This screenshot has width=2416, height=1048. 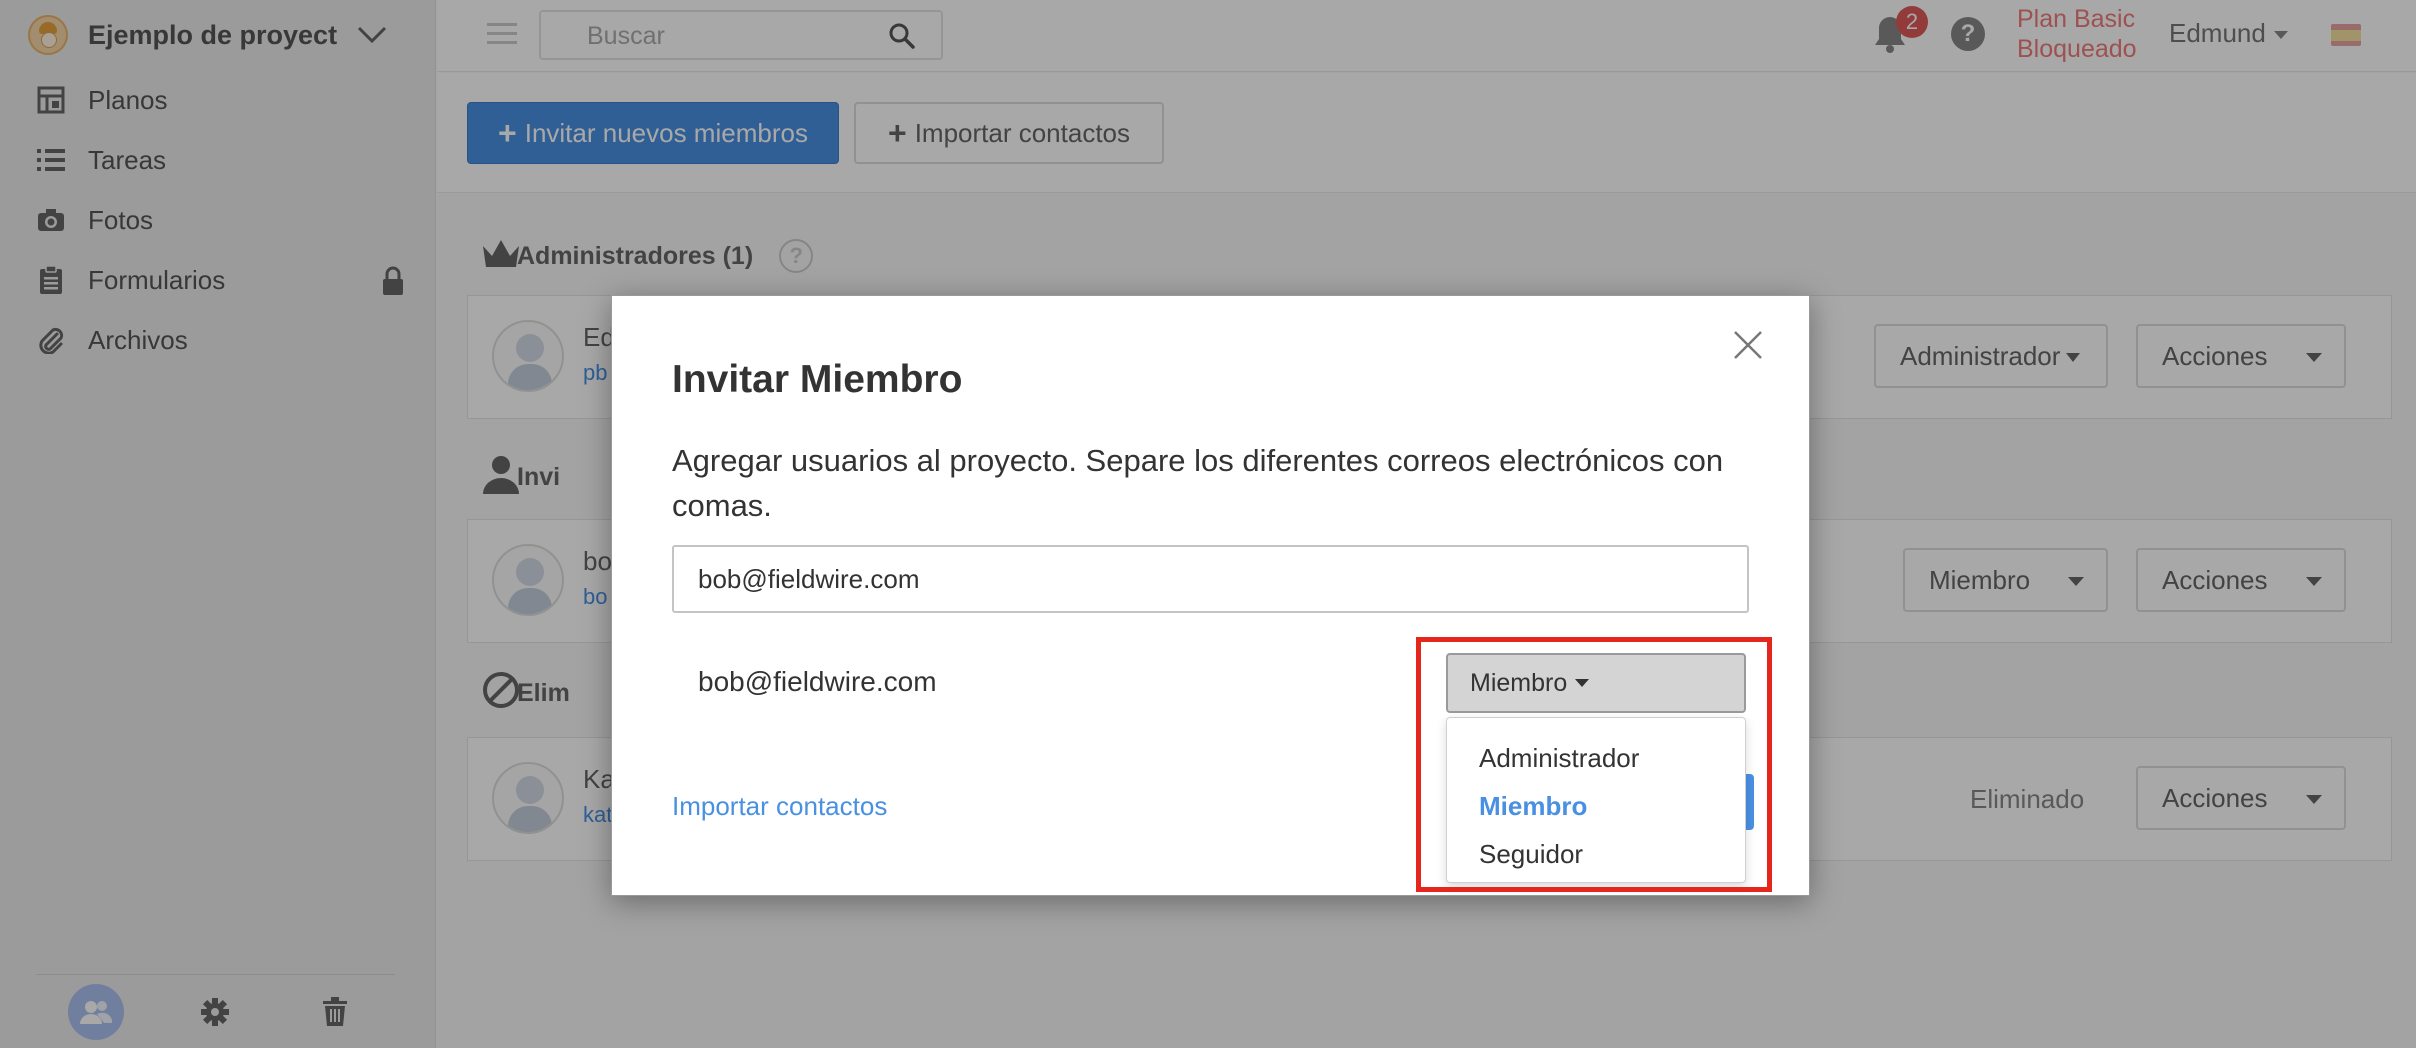 I want to click on role-option-seguidor: Seguidor, so click(x=1596, y=854).